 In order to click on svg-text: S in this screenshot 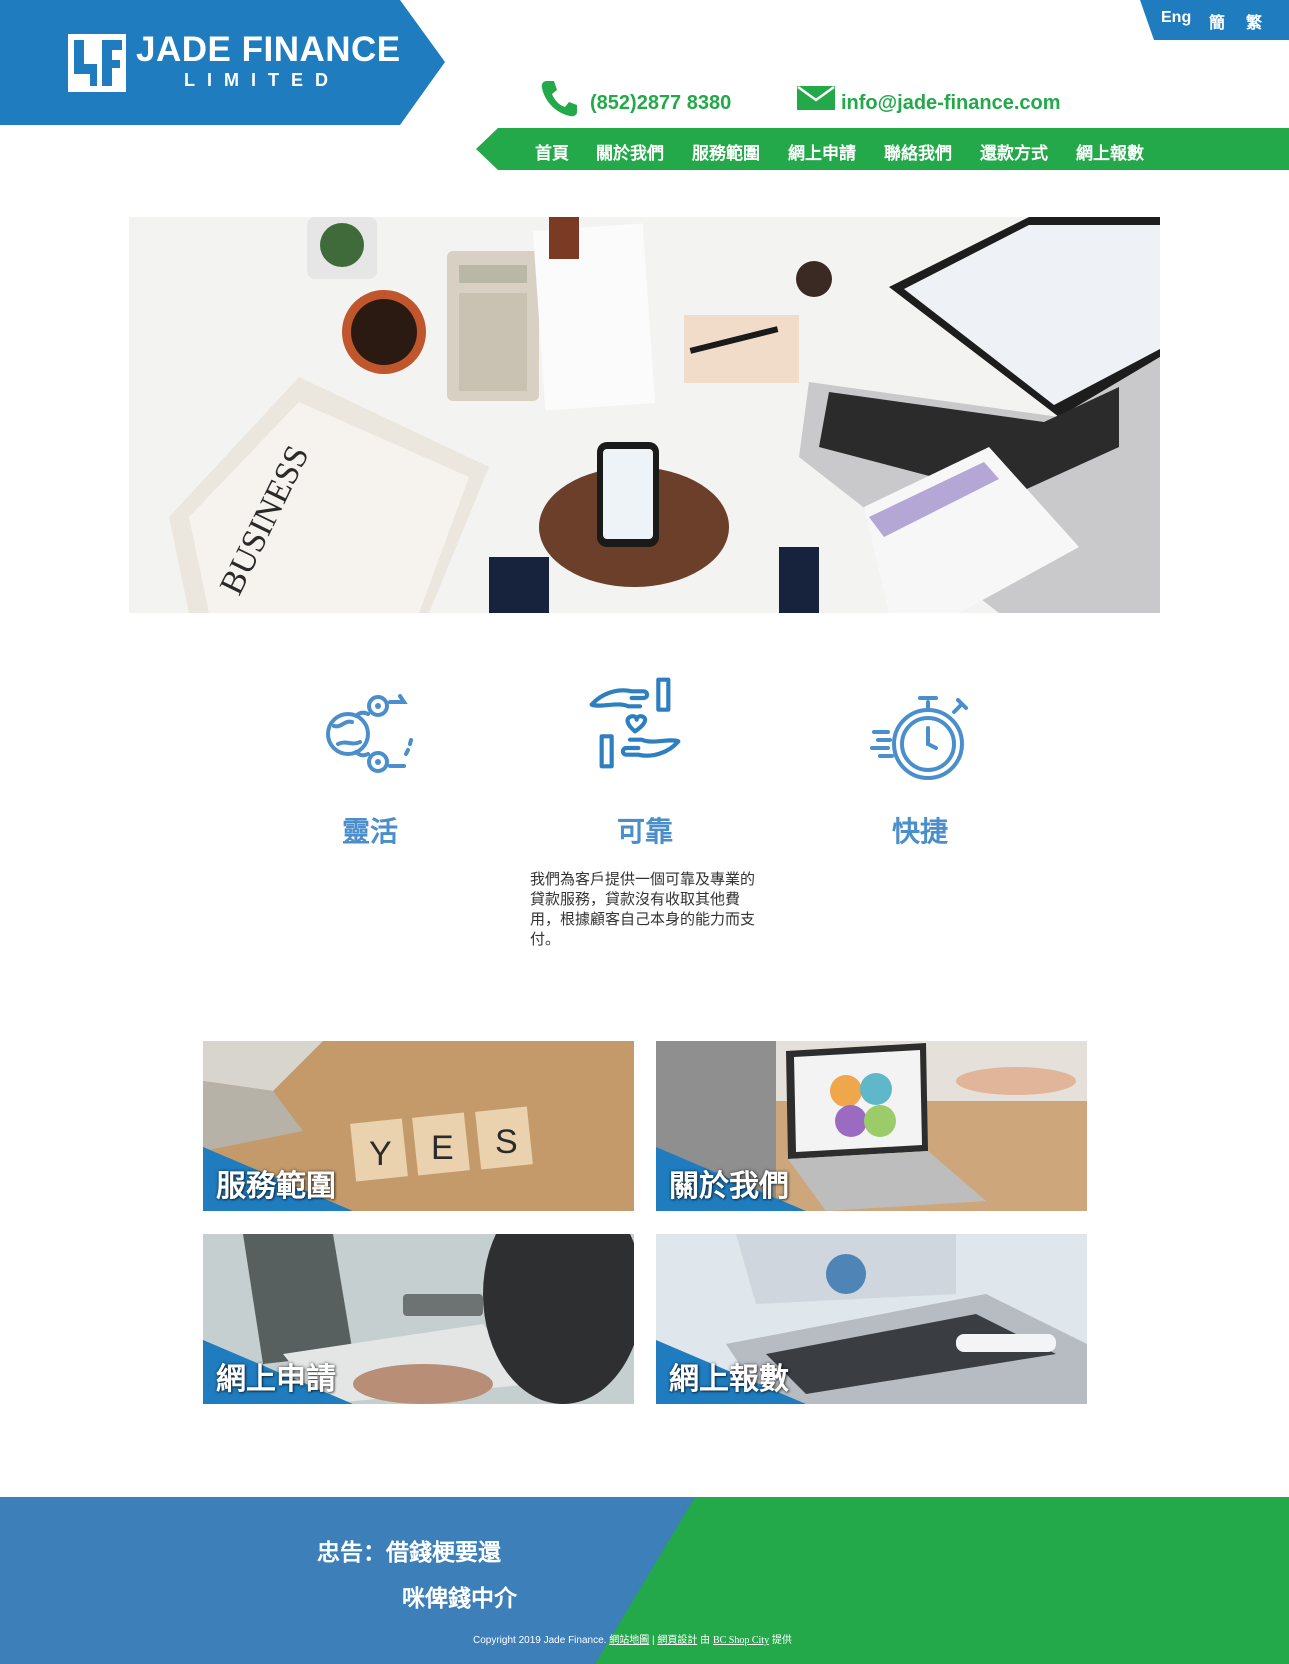, I will do `click(506, 1142)`.